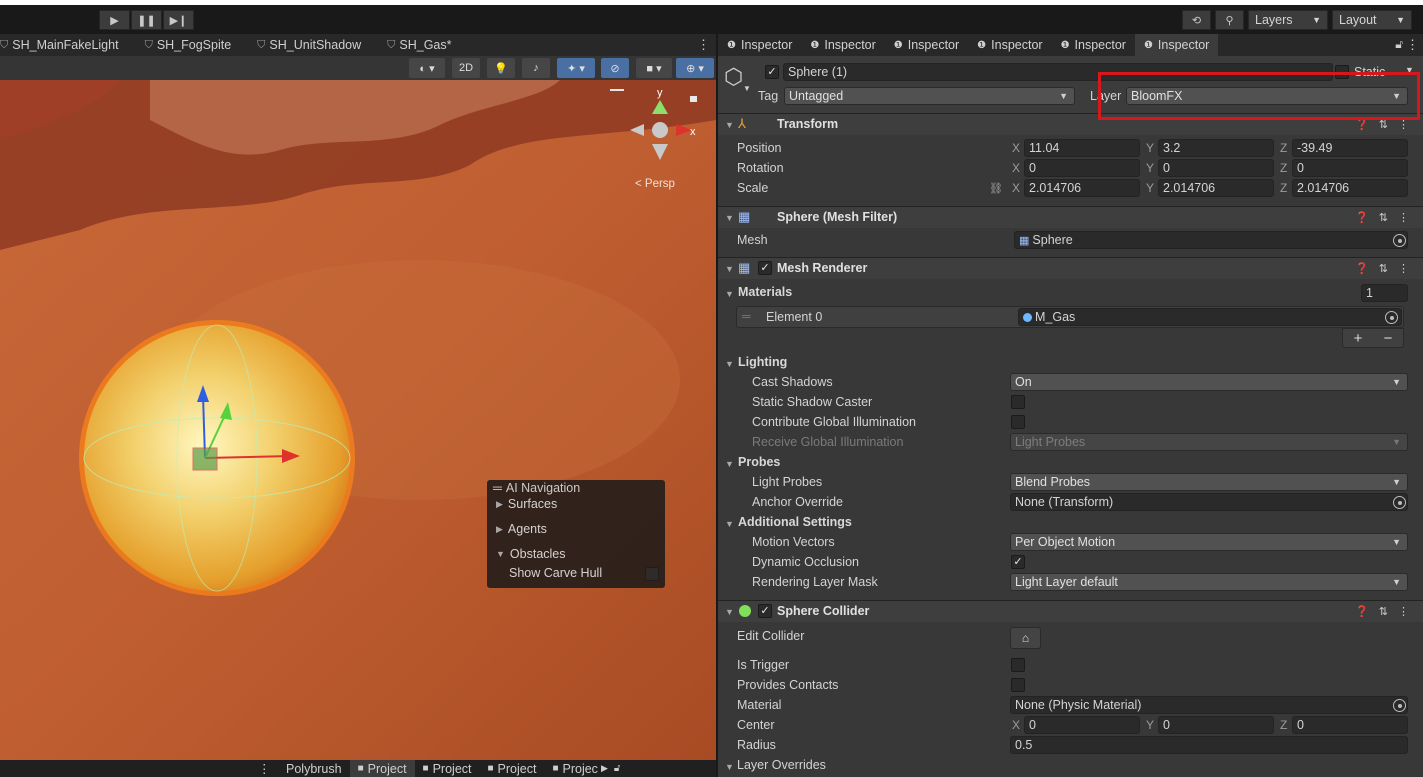 This screenshot has height=777, width=1423. Describe the element at coordinates (1209, 542) in the screenshot. I see `motion-vectors-dropdown: Per Object Motion ▼` at that location.